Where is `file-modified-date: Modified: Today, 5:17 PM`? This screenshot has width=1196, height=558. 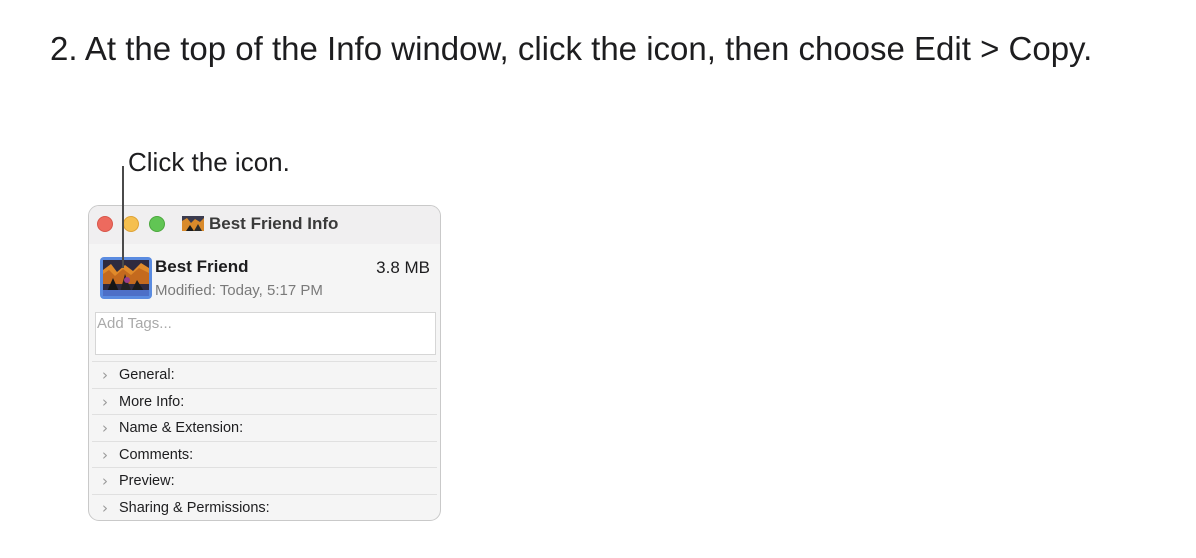 file-modified-date: Modified: Today, 5:17 PM is located at coordinates (239, 290).